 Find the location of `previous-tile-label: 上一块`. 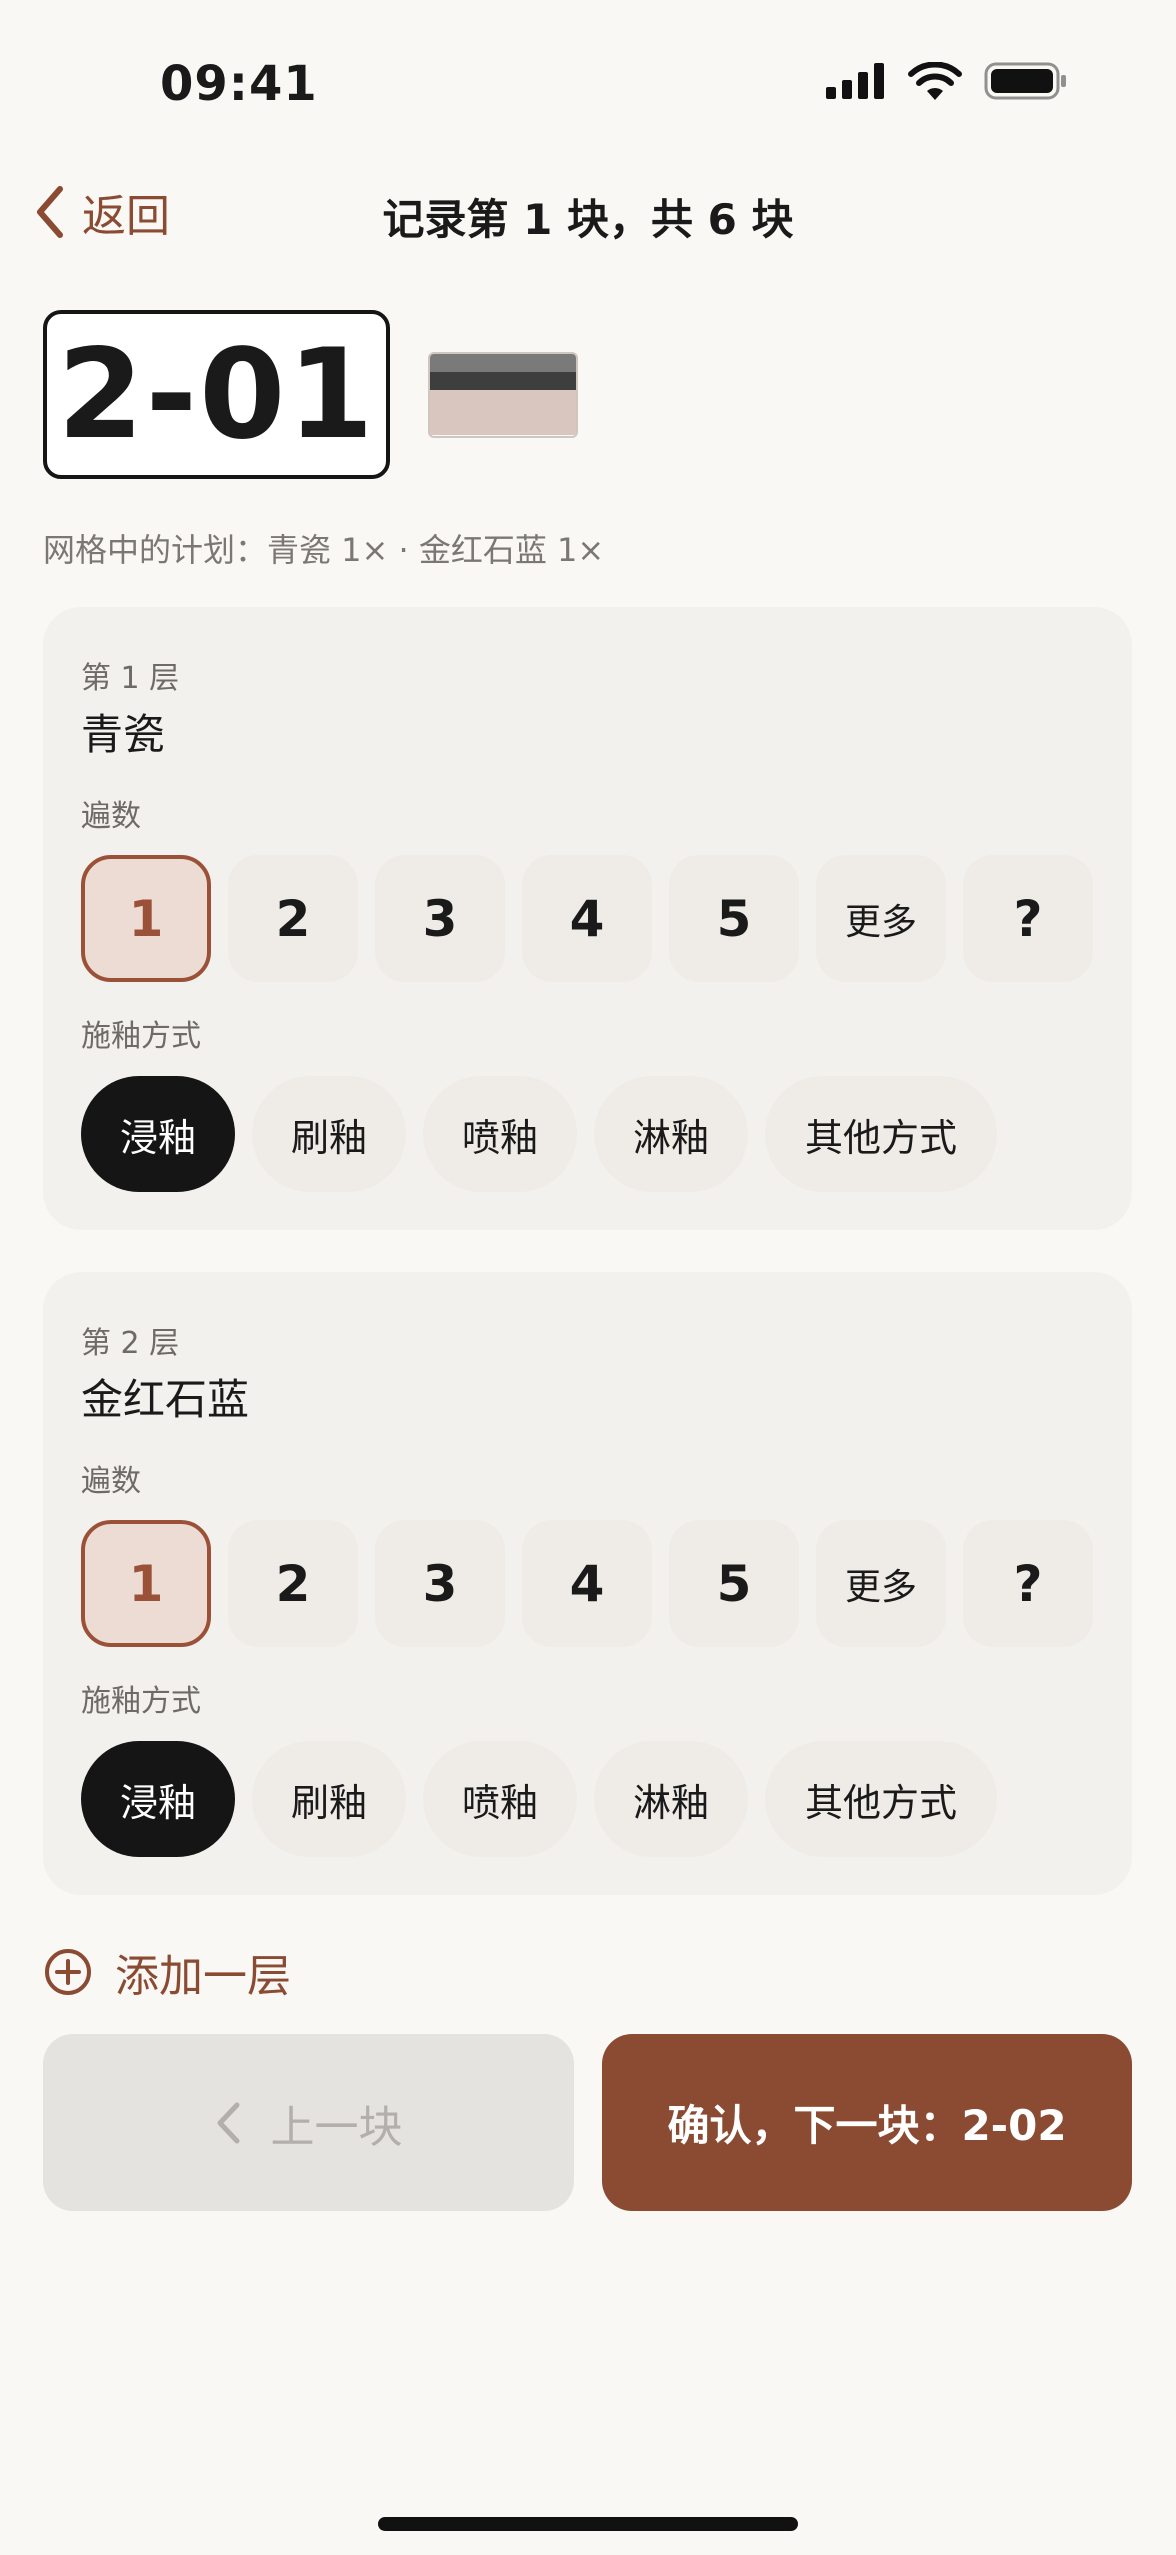

previous-tile-label: 上一块 is located at coordinates (336, 2127).